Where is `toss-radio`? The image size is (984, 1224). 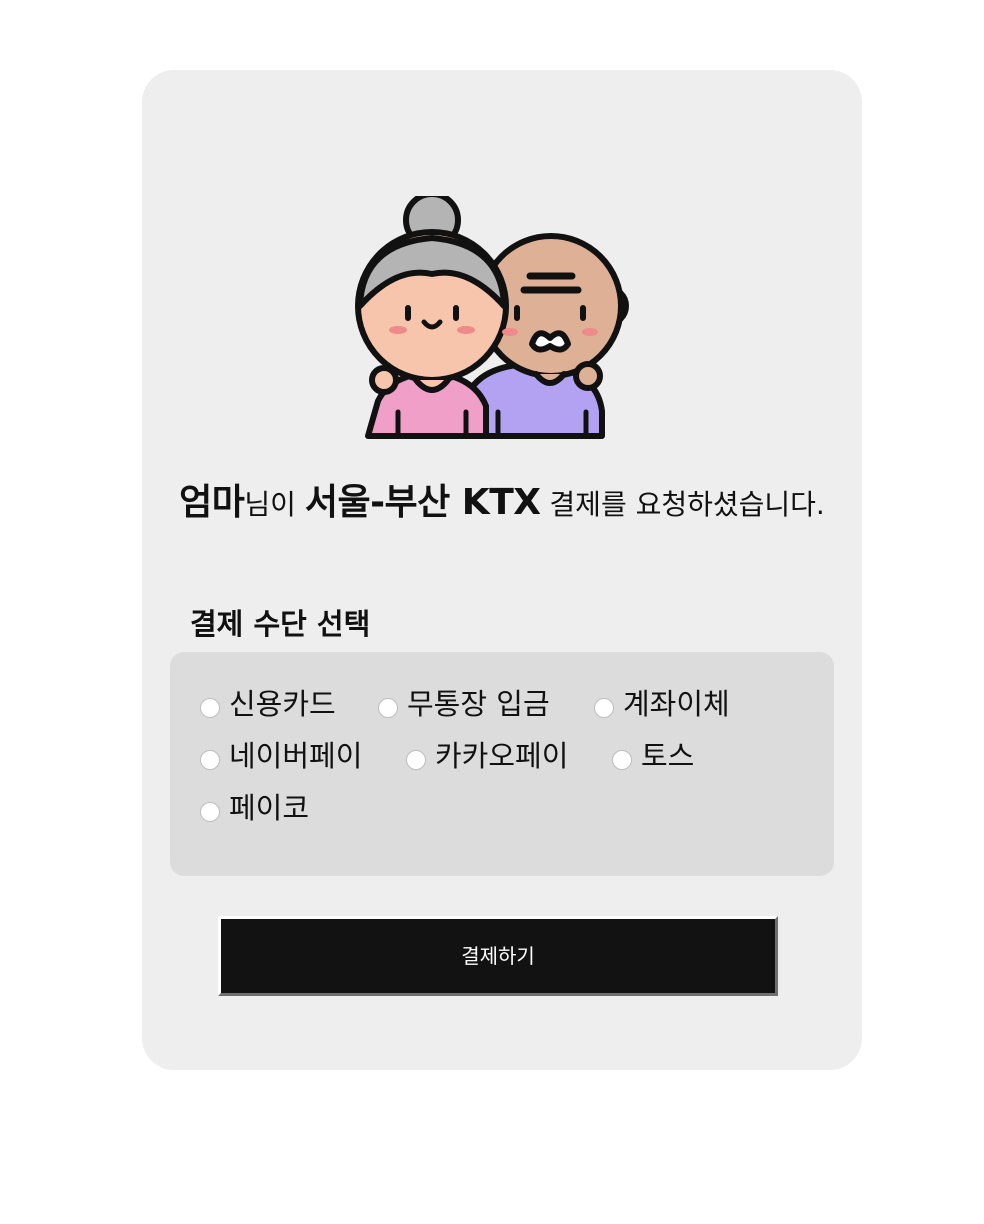
toss-radio is located at coordinates (622, 760).